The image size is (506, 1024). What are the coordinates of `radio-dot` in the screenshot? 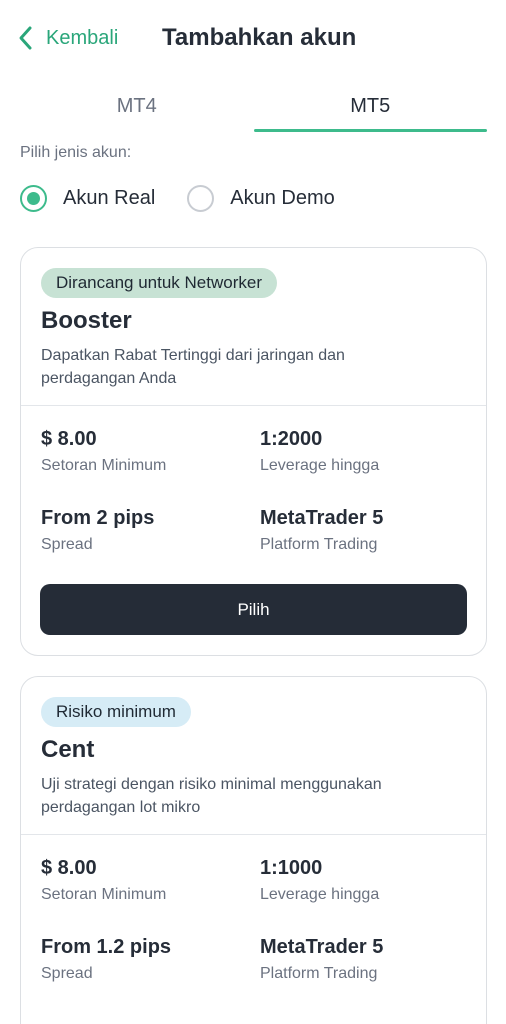 It's located at (33, 198).